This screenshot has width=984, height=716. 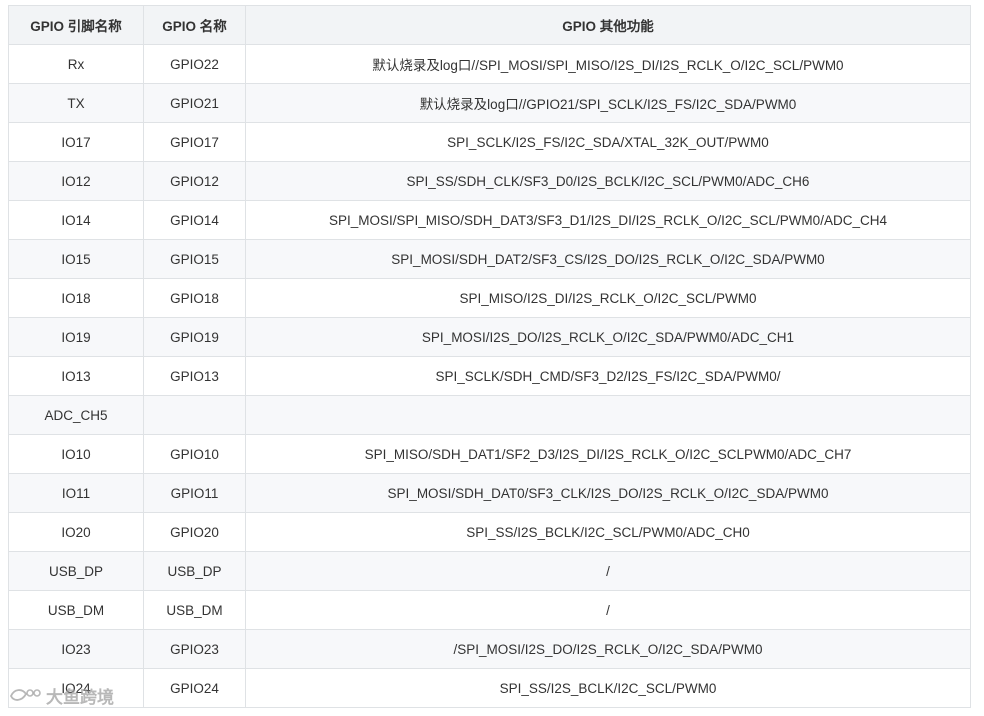 What do you see at coordinates (194, 220) in the screenshot?
I see `cell-gpio-name: GPIO14` at bounding box center [194, 220].